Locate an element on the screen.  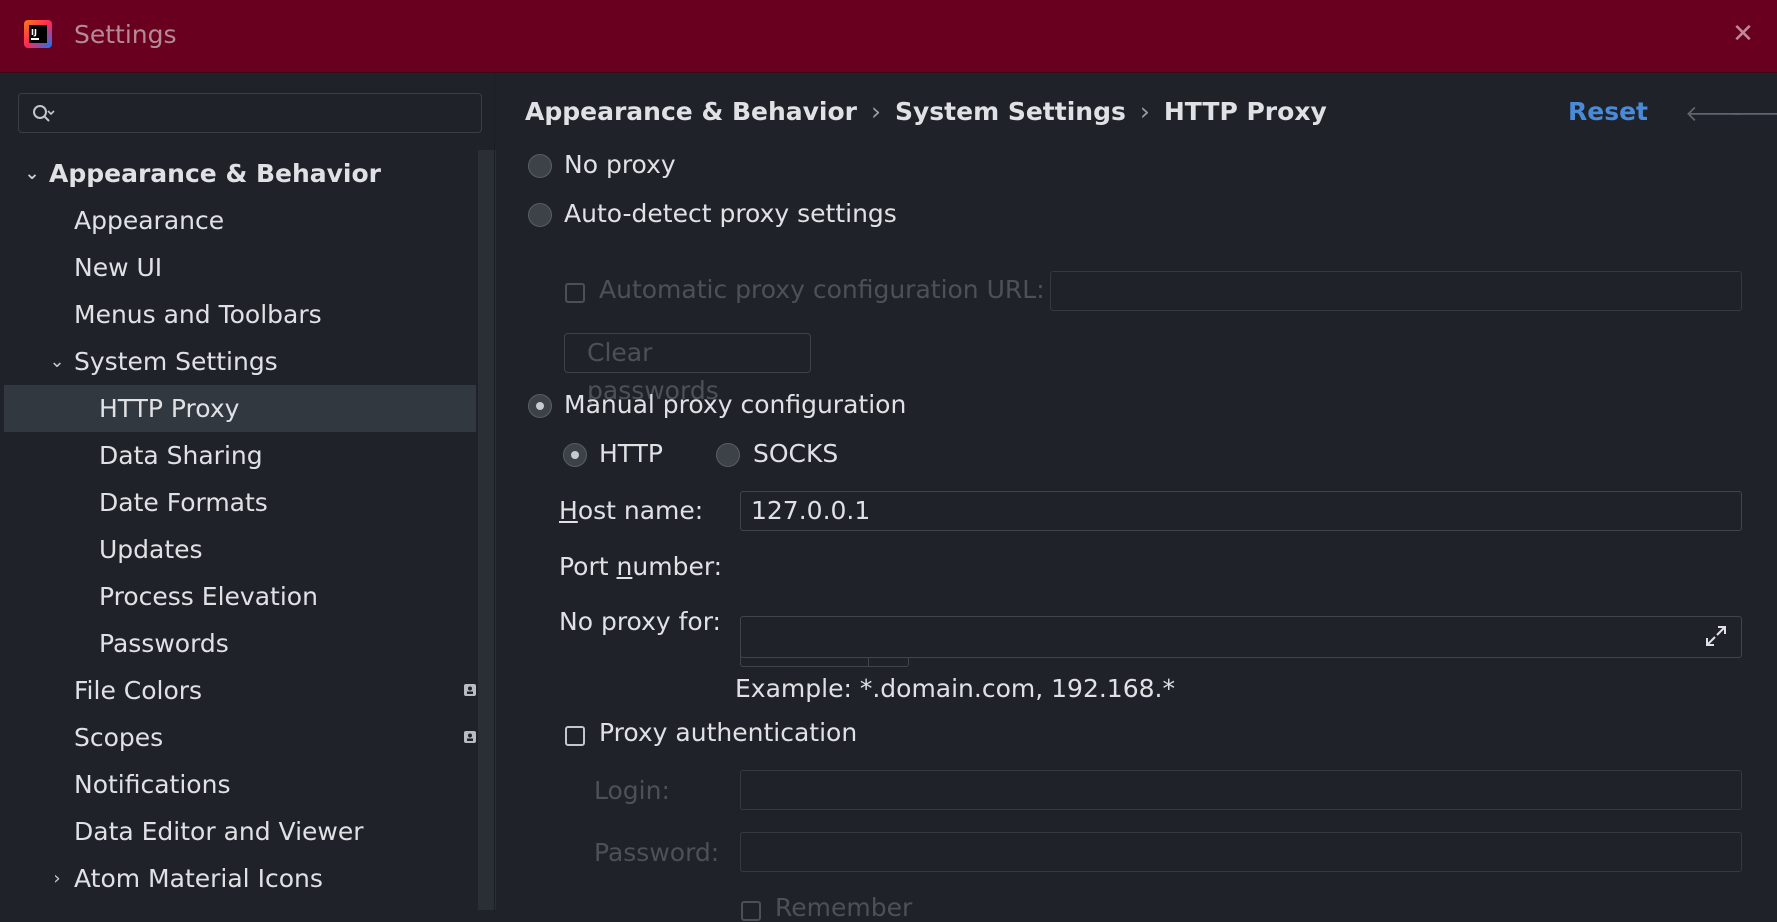
auto-config-url-checkbox is located at coordinates (575, 293).